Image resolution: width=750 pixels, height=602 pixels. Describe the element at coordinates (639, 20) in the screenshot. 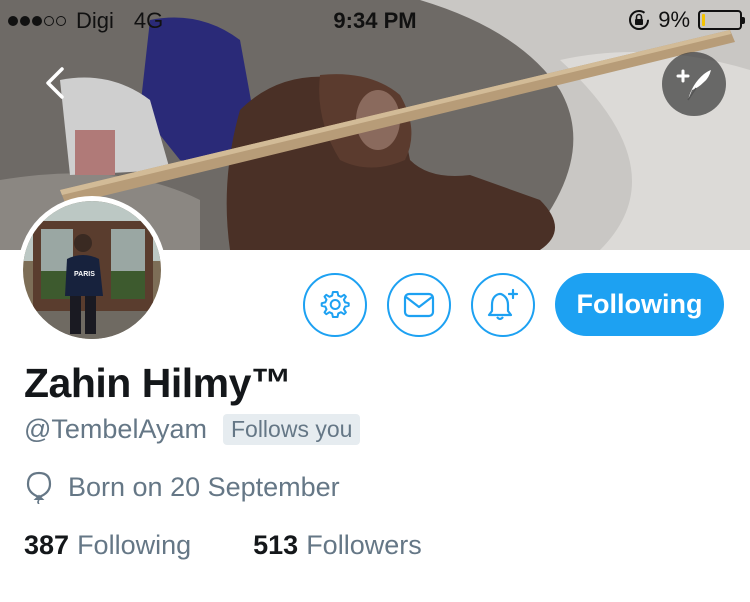

I see `rotation-lock-icon` at that location.